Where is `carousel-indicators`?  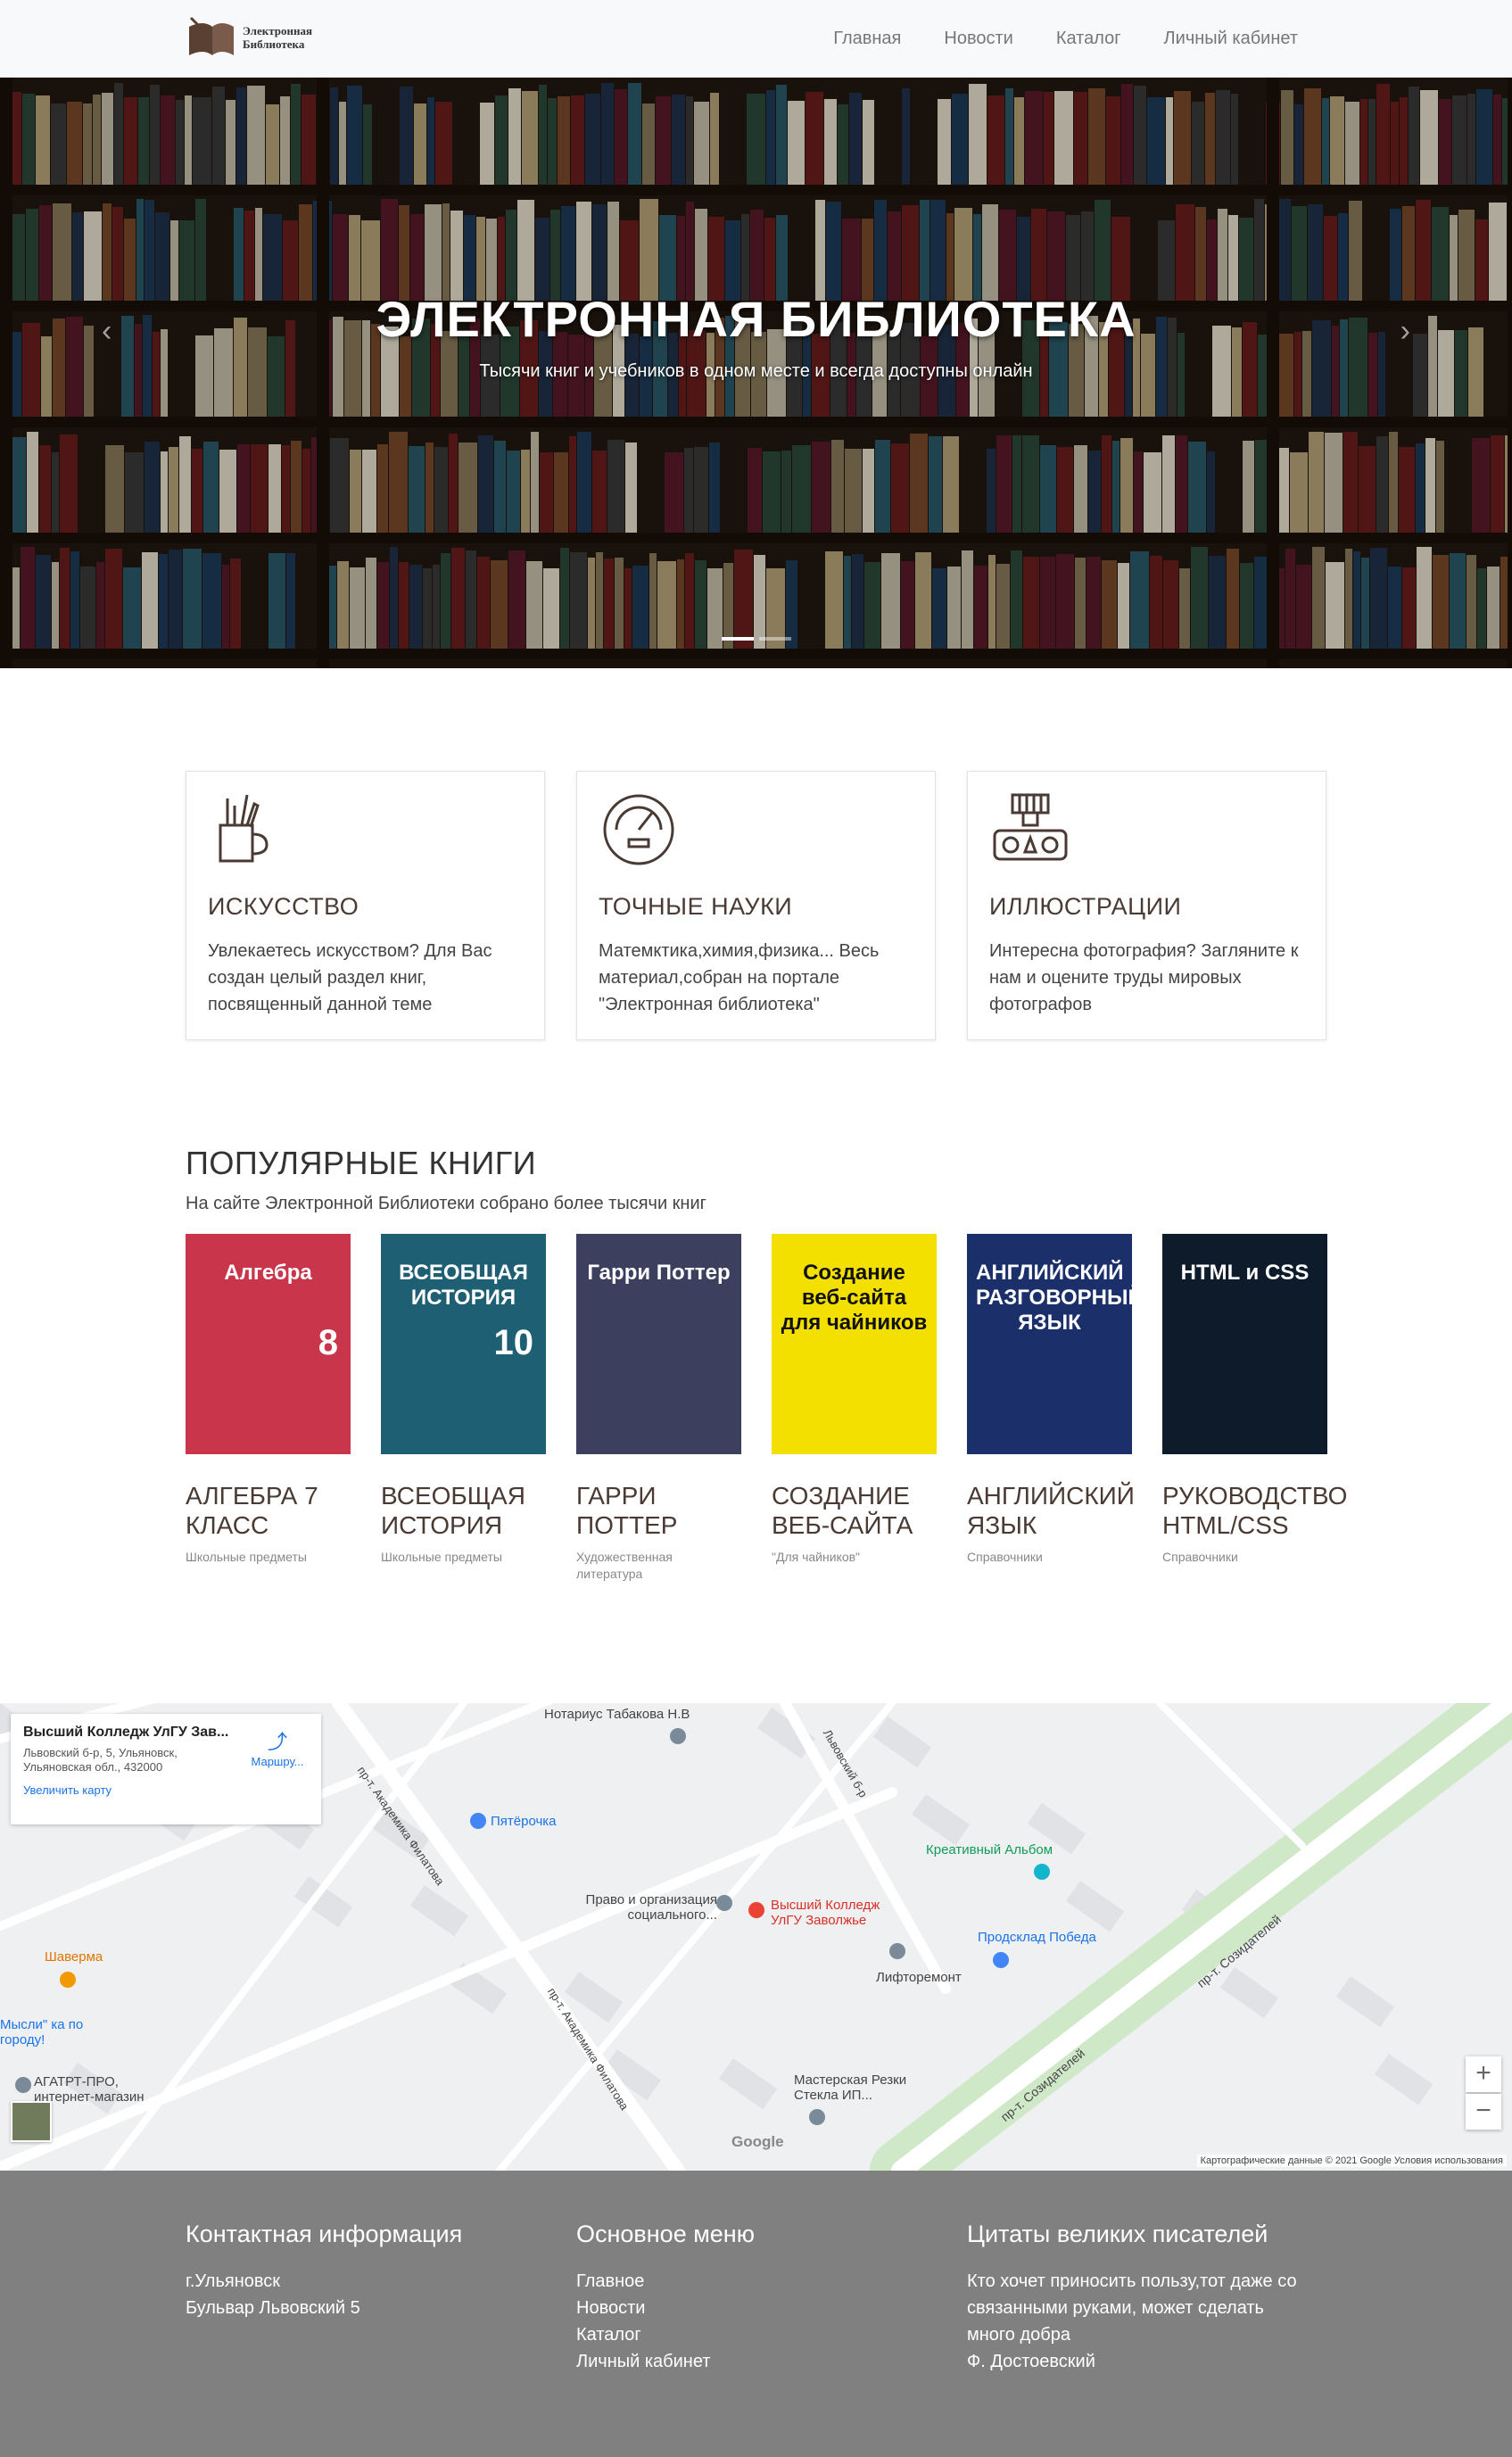 carousel-indicators is located at coordinates (756, 639).